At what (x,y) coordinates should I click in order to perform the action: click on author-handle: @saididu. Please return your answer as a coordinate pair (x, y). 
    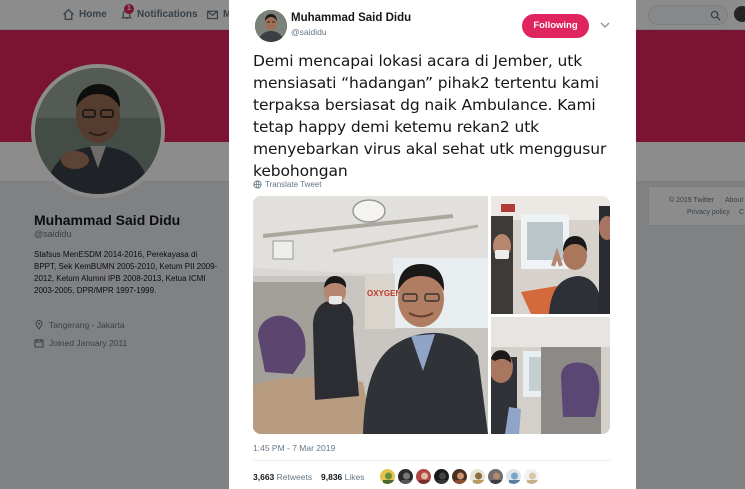
    Looking at the image, I should click on (309, 32).